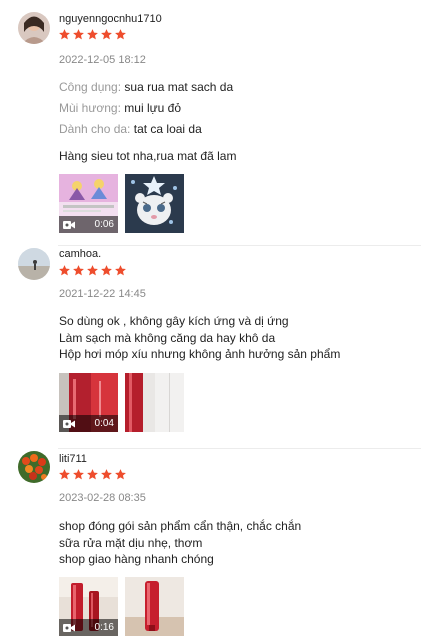  I want to click on review-username: liti711, so click(73, 459).